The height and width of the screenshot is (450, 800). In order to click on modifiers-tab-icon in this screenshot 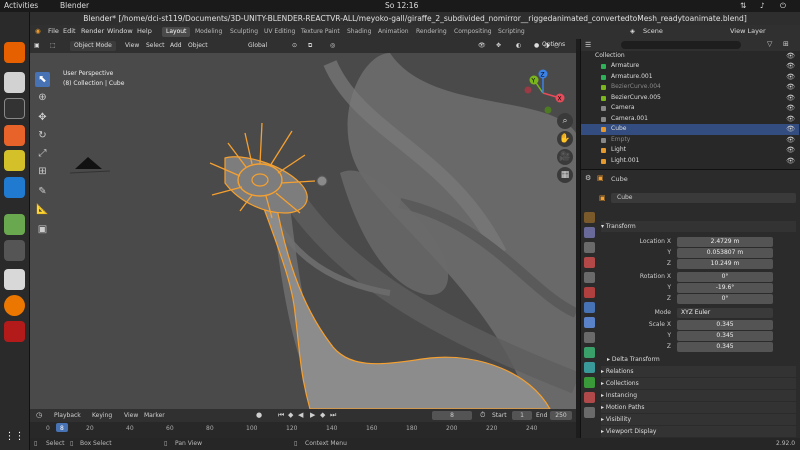, I will do `click(589, 322)`.